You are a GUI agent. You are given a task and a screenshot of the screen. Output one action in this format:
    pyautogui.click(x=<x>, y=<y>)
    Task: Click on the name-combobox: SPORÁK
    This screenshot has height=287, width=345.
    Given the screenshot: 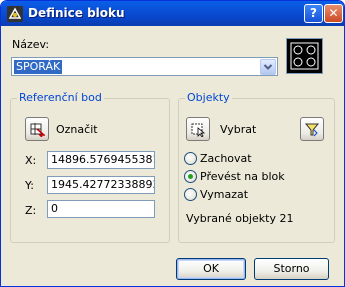 What is the action you would take?
    pyautogui.click(x=144, y=66)
    